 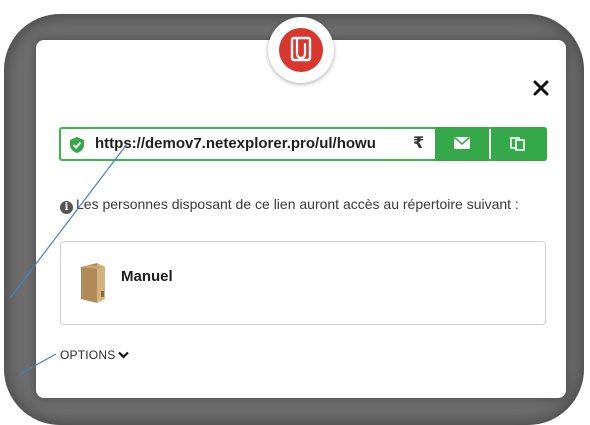 I want to click on send-by-email-button, so click(x=462, y=144).